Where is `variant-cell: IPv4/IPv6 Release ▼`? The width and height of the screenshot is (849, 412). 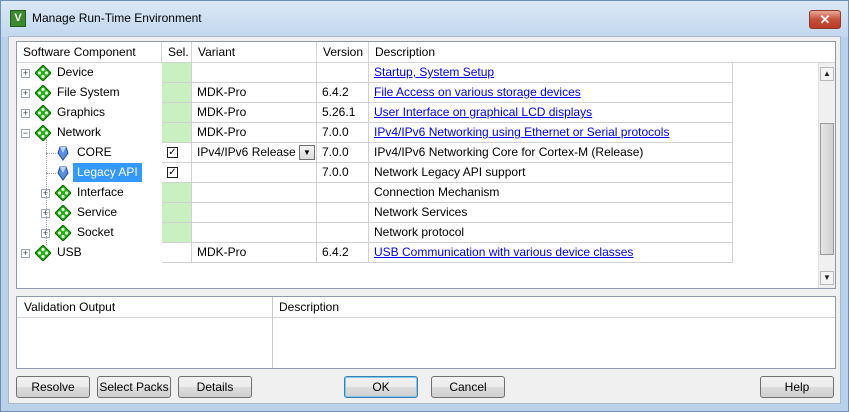 variant-cell: IPv4/IPv6 Release ▼ is located at coordinates (254, 153).